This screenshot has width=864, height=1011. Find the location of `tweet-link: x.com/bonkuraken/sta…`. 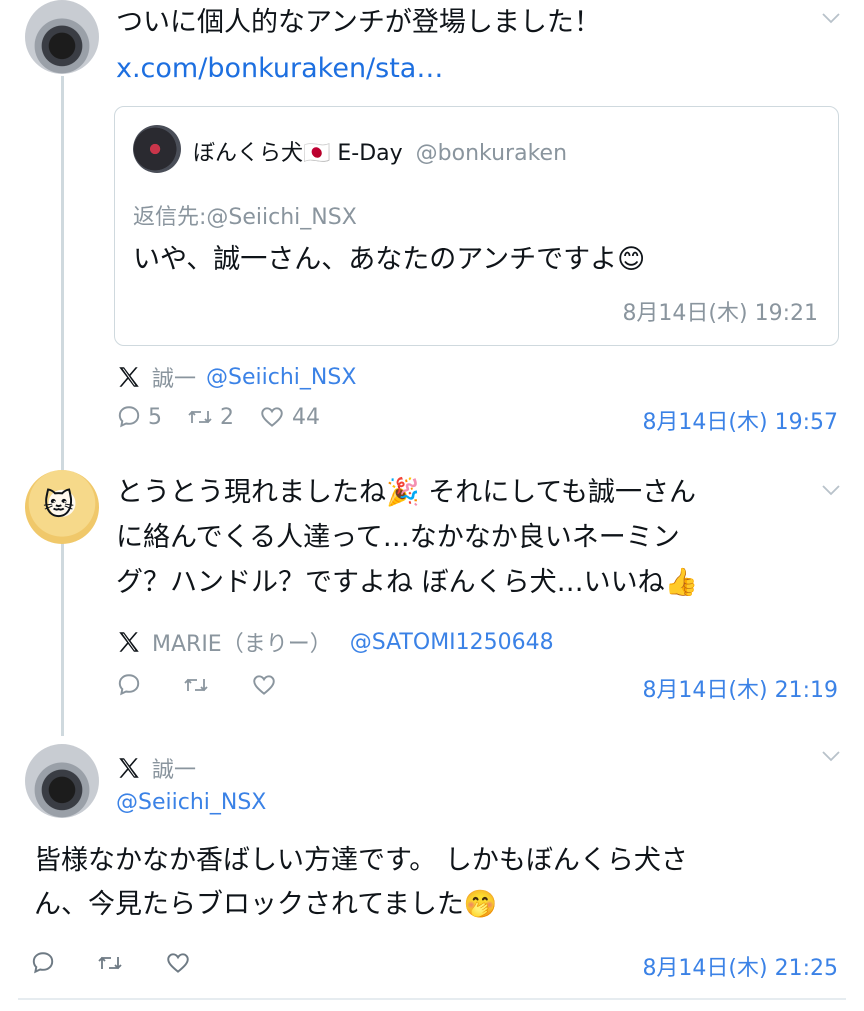

tweet-link: x.com/bonkuraken/sta… is located at coordinates (279, 69).